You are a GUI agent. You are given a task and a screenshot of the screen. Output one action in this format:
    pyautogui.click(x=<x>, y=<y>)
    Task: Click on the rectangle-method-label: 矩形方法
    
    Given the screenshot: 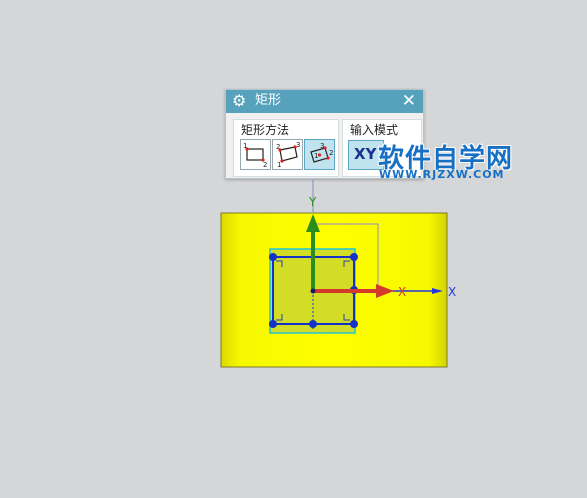 What is the action you would take?
    pyautogui.click(x=265, y=130)
    